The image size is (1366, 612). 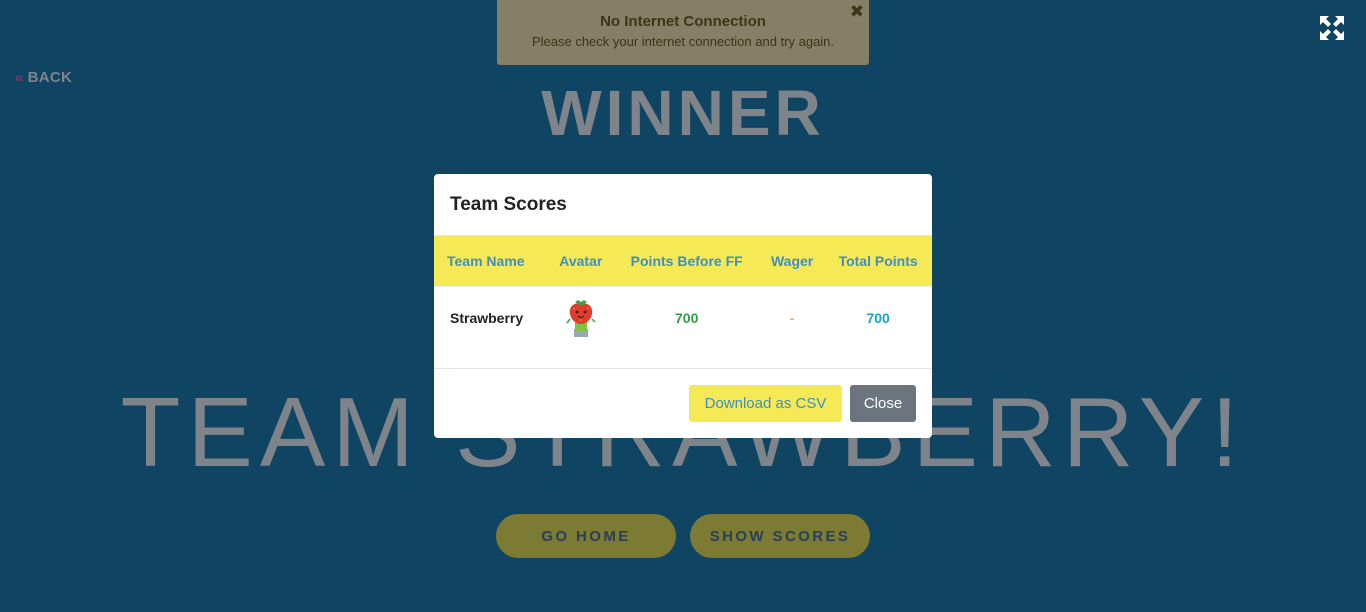 I want to click on column-header-points-before-ff: Points Before FF, so click(x=687, y=261).